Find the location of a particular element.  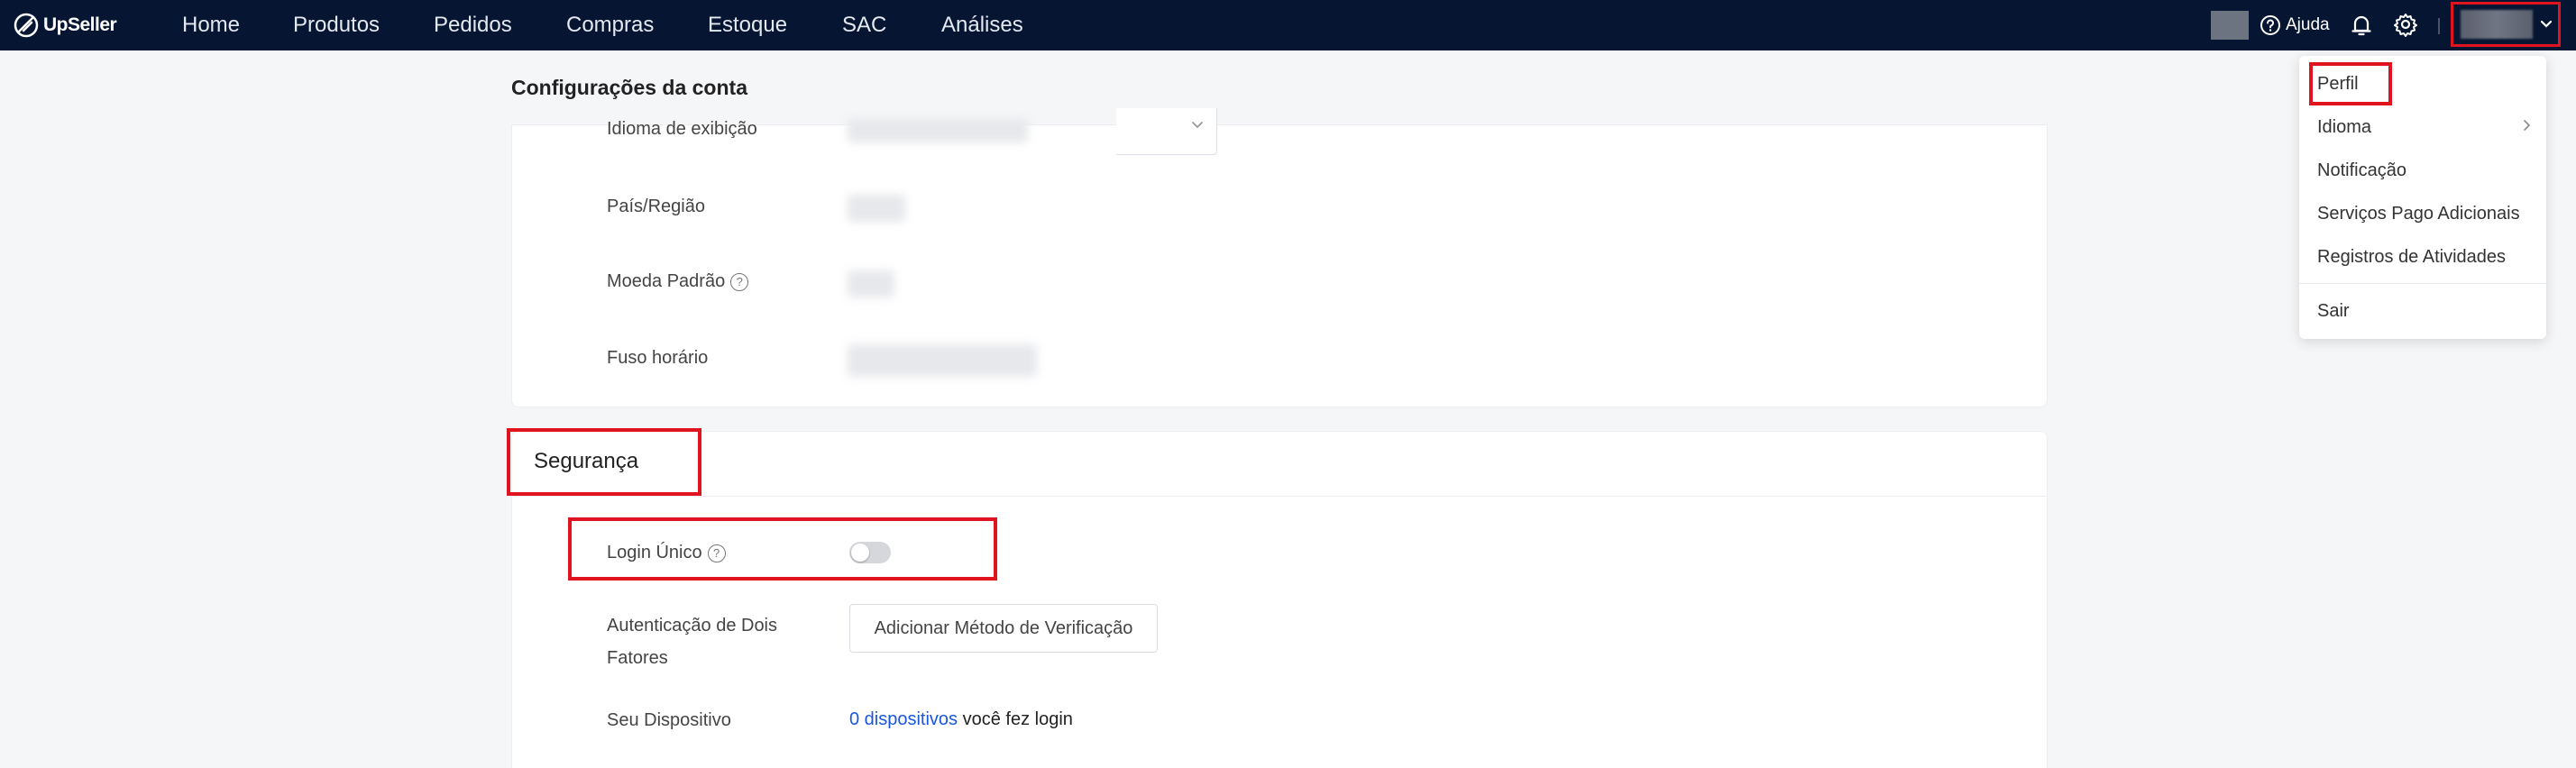

two-factor-label: Autenticação de Dois Fatores is located at coordinates (692, 641).